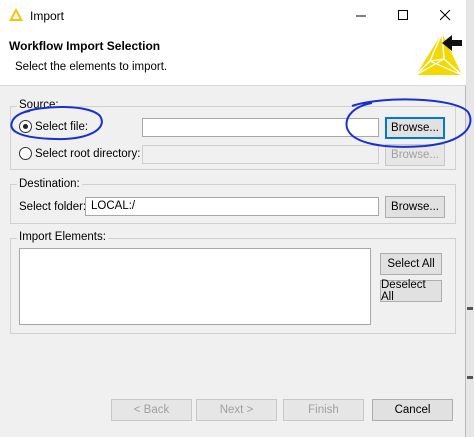  What do you see at coordinates (260, 154) in the screenshot?
I see `select-root-directory-input` at bounding box center [260, 154].